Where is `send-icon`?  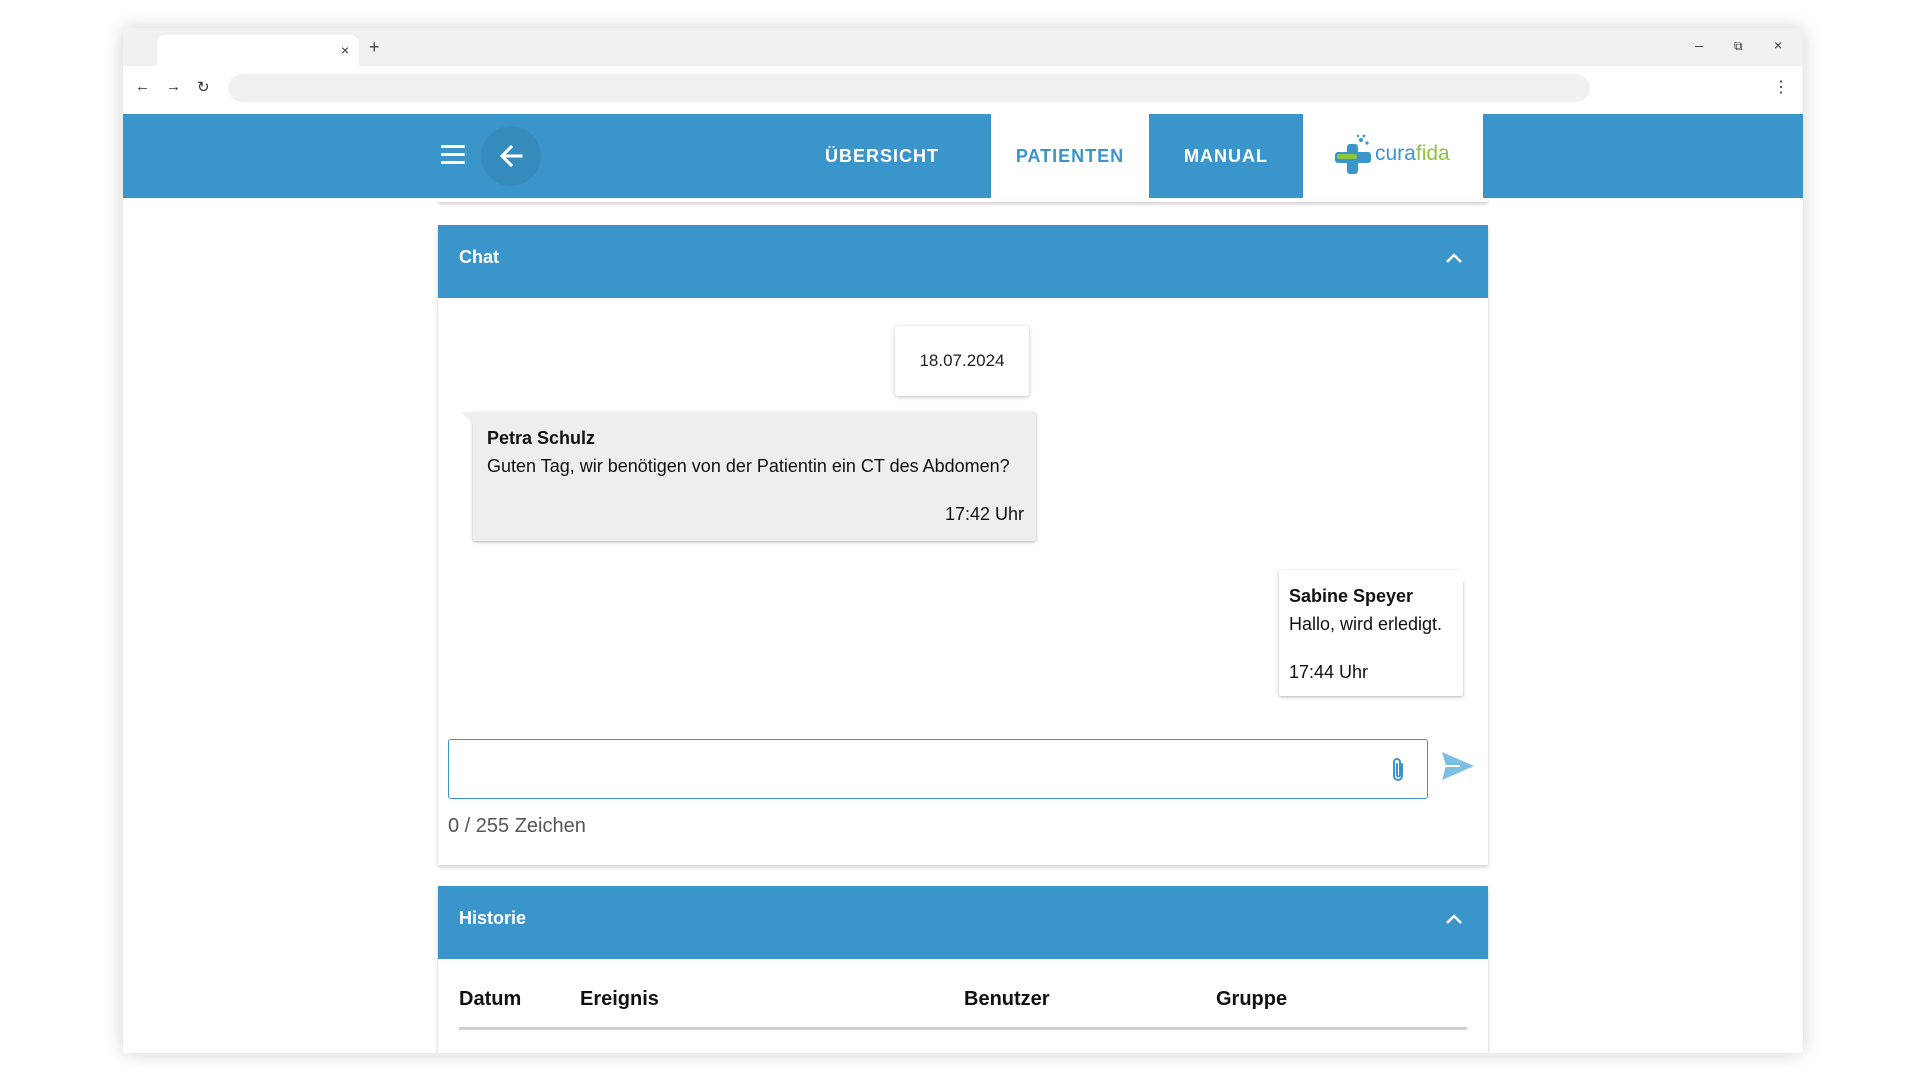
send-icon is located at coordinates (1458, 766).